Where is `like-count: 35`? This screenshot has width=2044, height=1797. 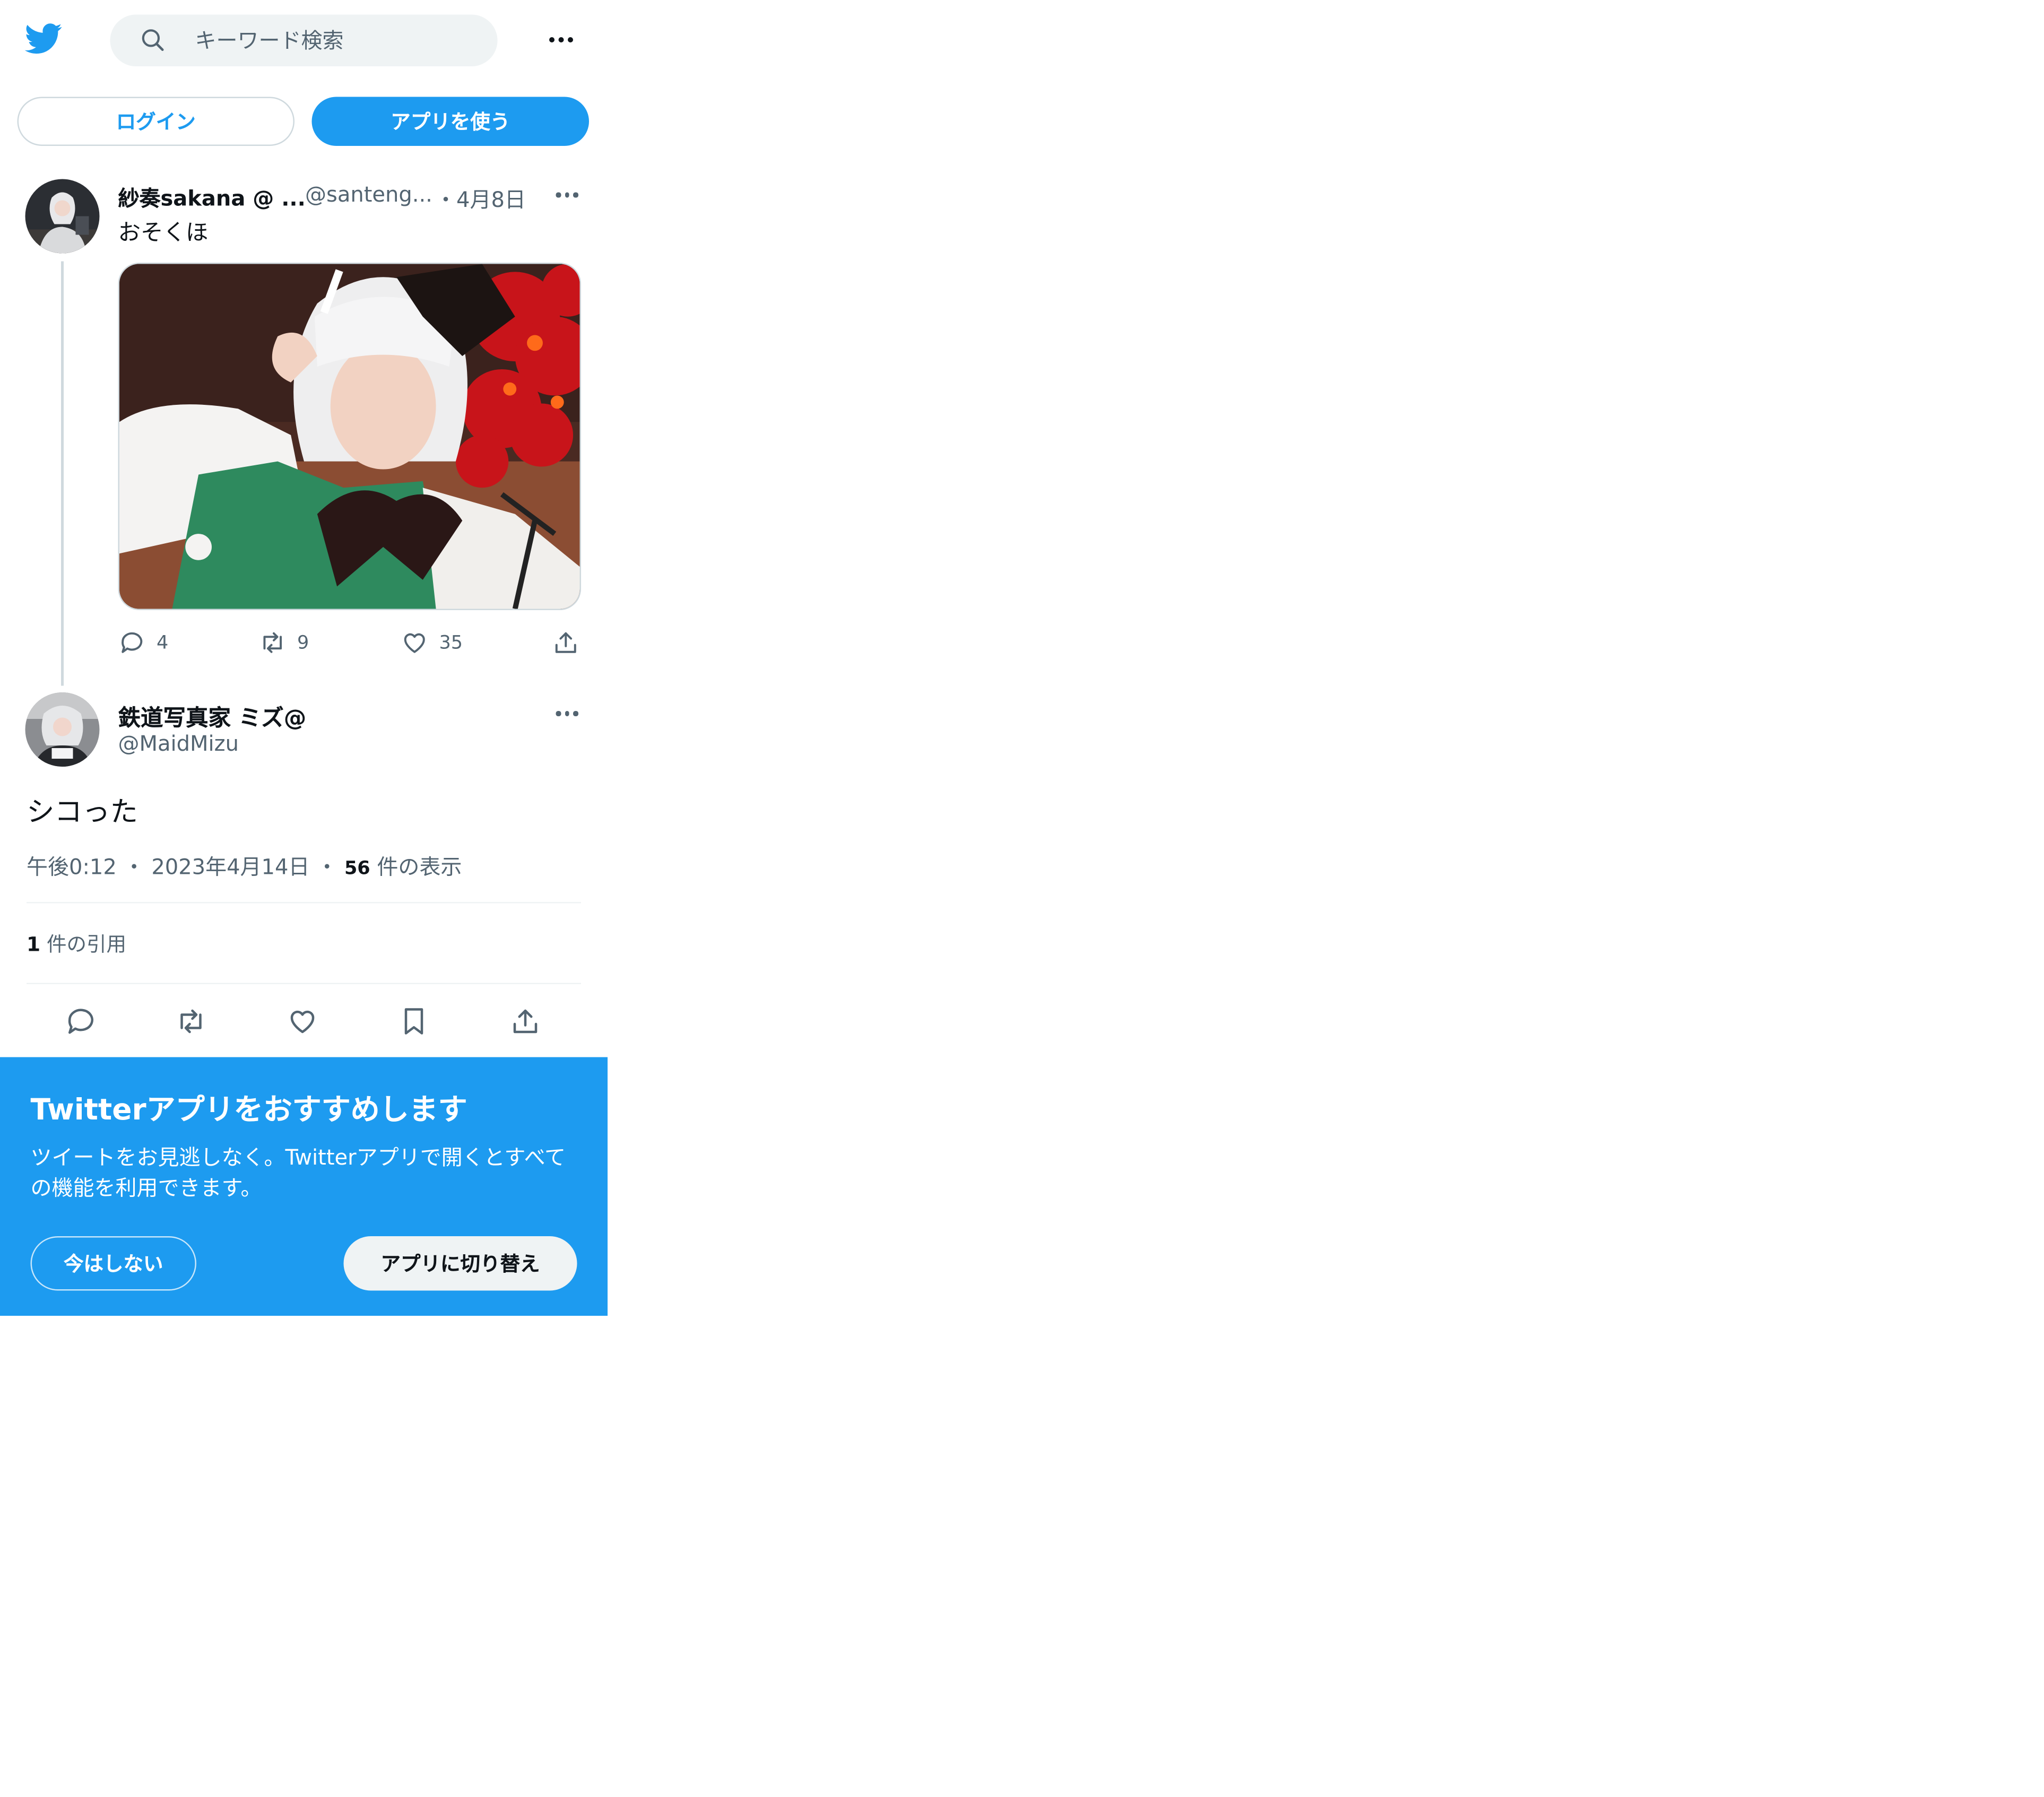
like-count: 35 is located at coordinates (451, 643).